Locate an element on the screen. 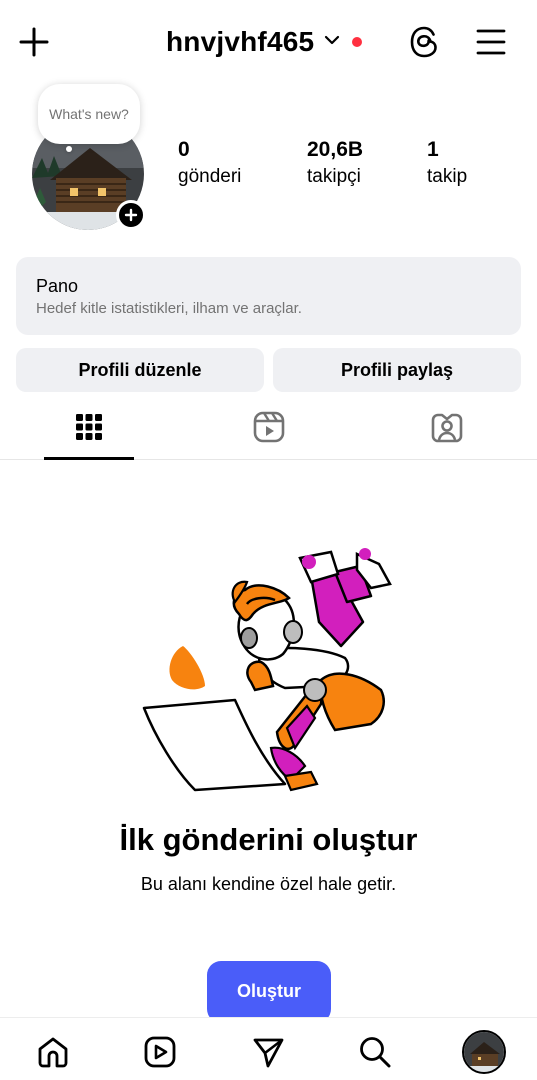 The image size is (537, 1080). search-icon is located at coordinates (375, 1052).